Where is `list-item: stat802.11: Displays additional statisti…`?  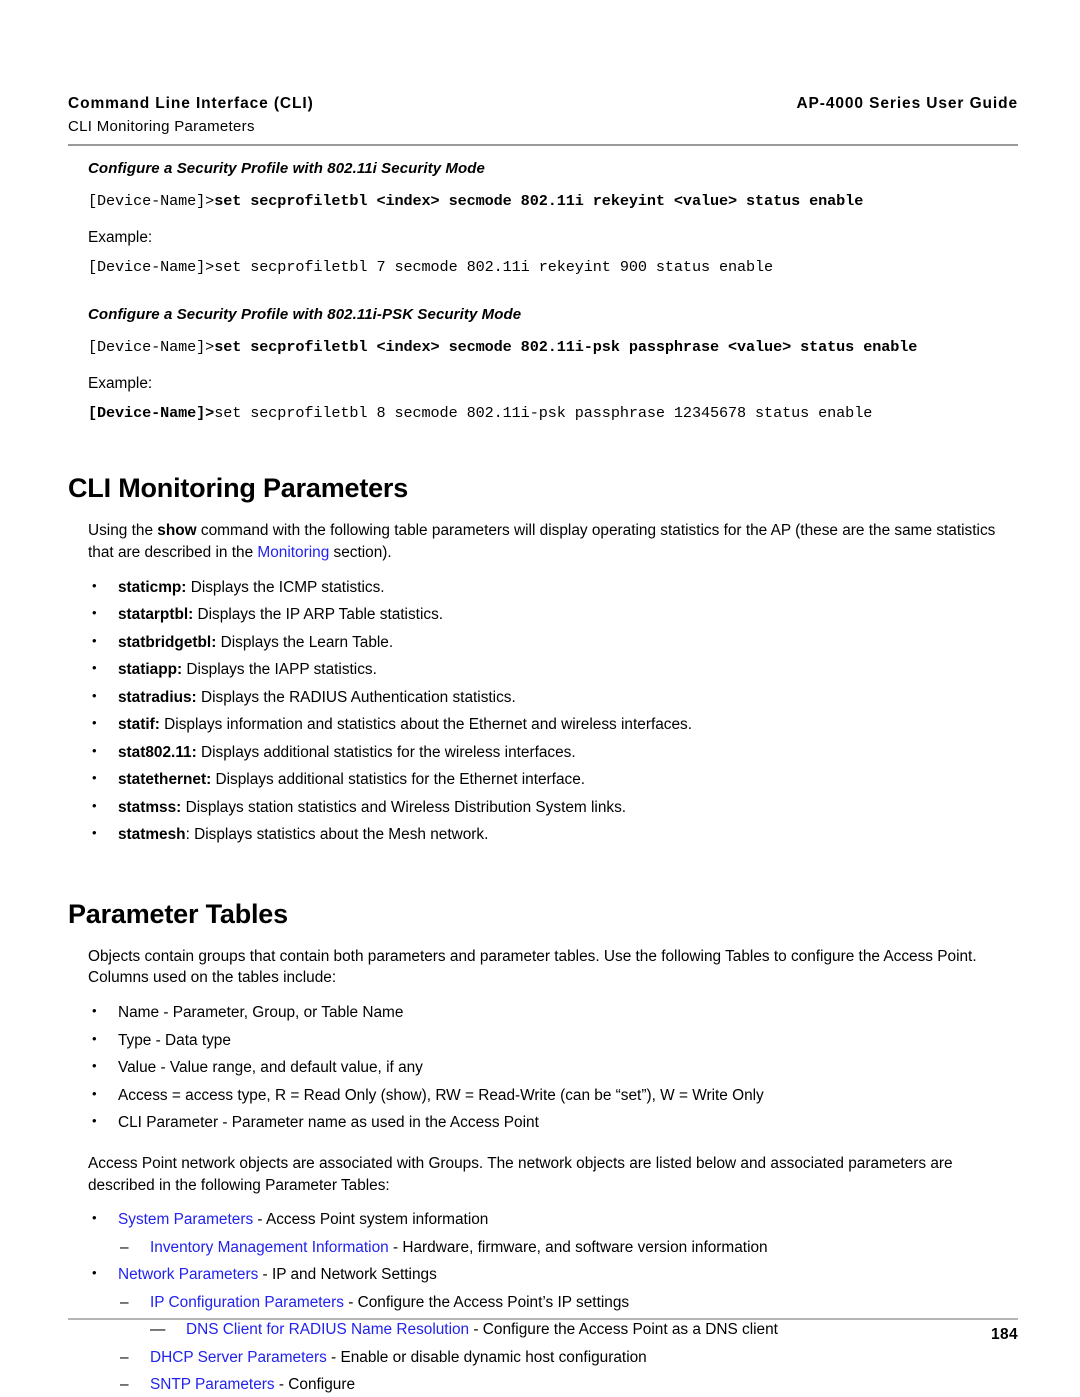
list-item: stat802.11: Displays additional statisti… is located at coordinates (553, 752).